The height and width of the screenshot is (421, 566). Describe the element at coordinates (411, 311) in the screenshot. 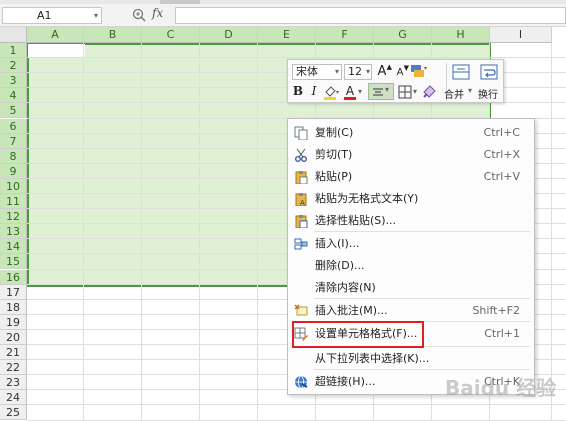

I see `menu-item: 插入批注(M)... Shift+F2` at that location.